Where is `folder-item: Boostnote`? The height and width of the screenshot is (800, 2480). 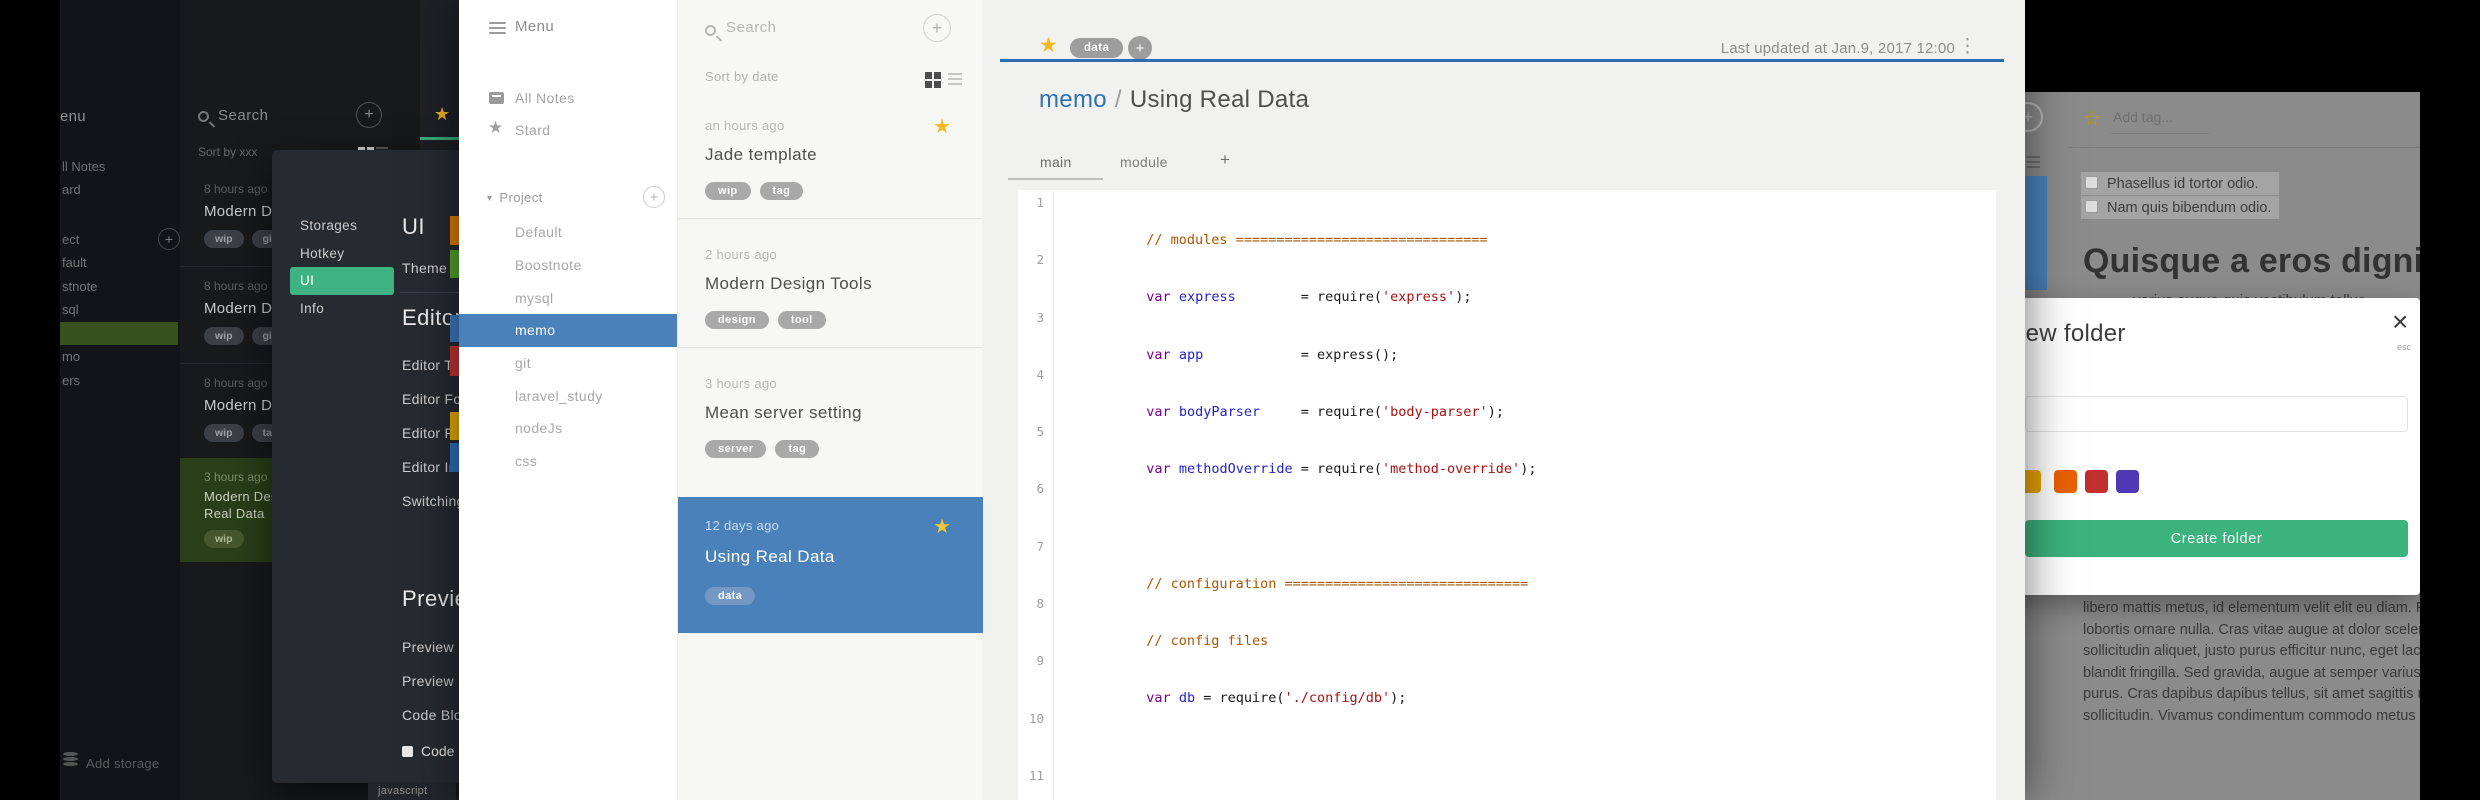
folder-item: Boostnote is located at coordinates (568, 265).